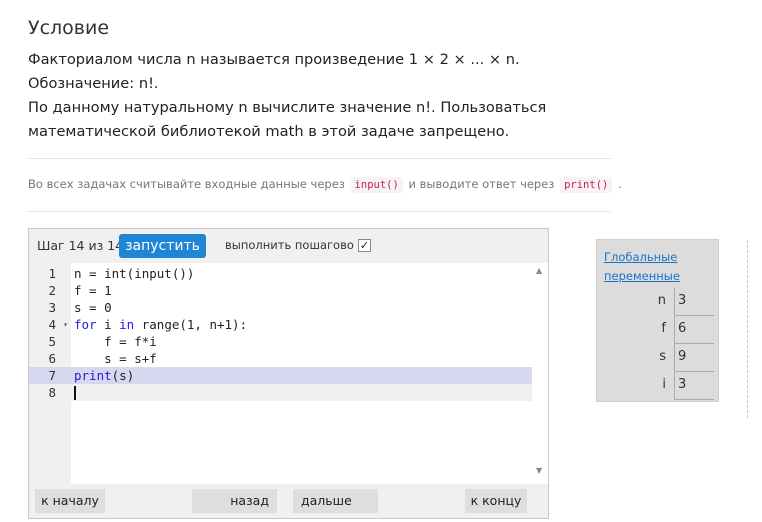  What do you see at coordinates (496, 501) in the screenshot?
I see `last-step-button: к концу` at bounding box center [496, 501].